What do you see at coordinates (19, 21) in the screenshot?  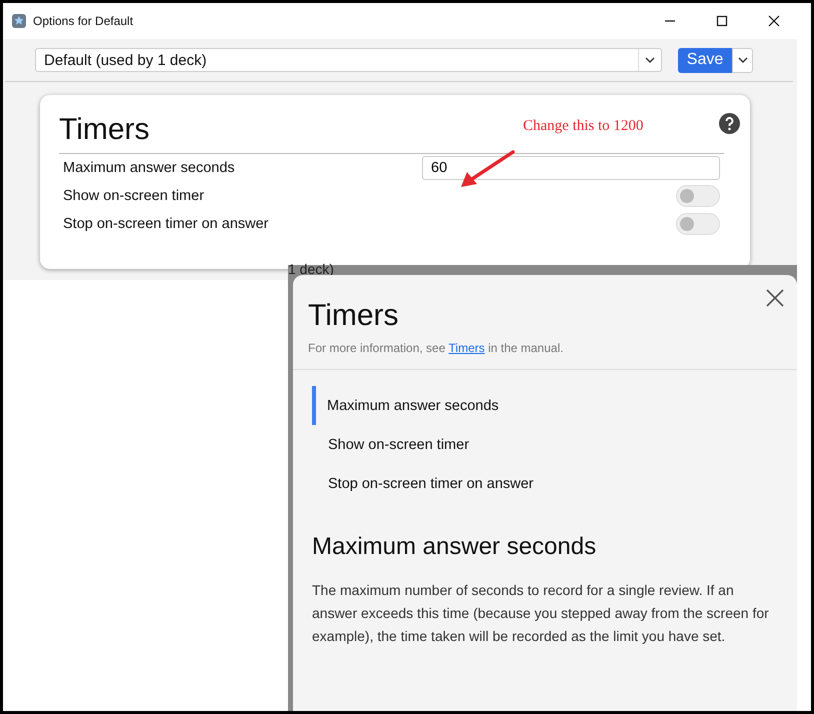 I see `app-icon` at bounding box center [19, 21].